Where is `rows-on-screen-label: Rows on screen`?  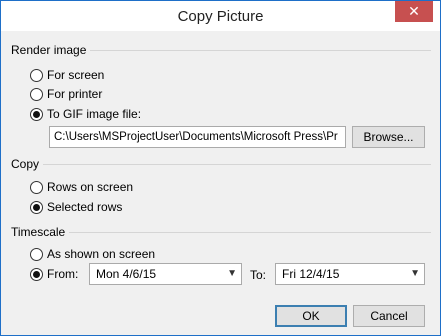 rows-on-screen-label: Rows on screen is located at coordinates (90, 187).